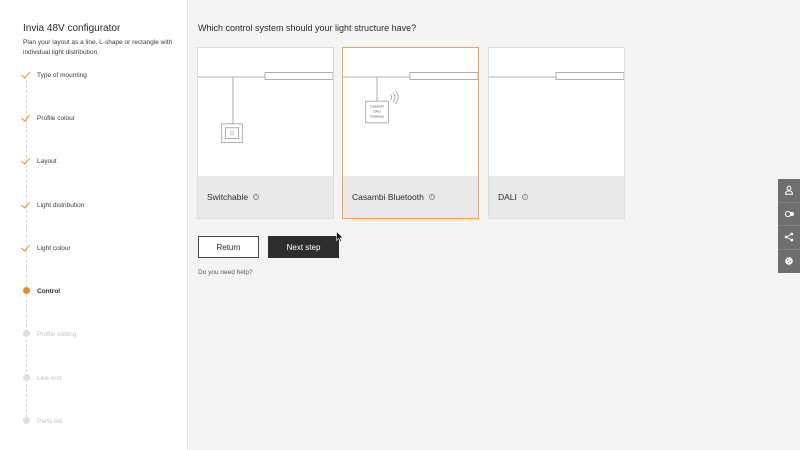 This screenshot has width=800, height=450. Describe the element at coordinates (26, 291) in the screenshot. I see `active-dot-icon` at that location.